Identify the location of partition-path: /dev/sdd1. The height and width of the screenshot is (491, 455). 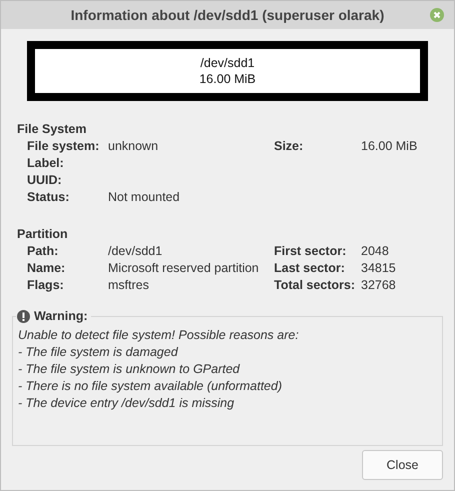
(227, 63).